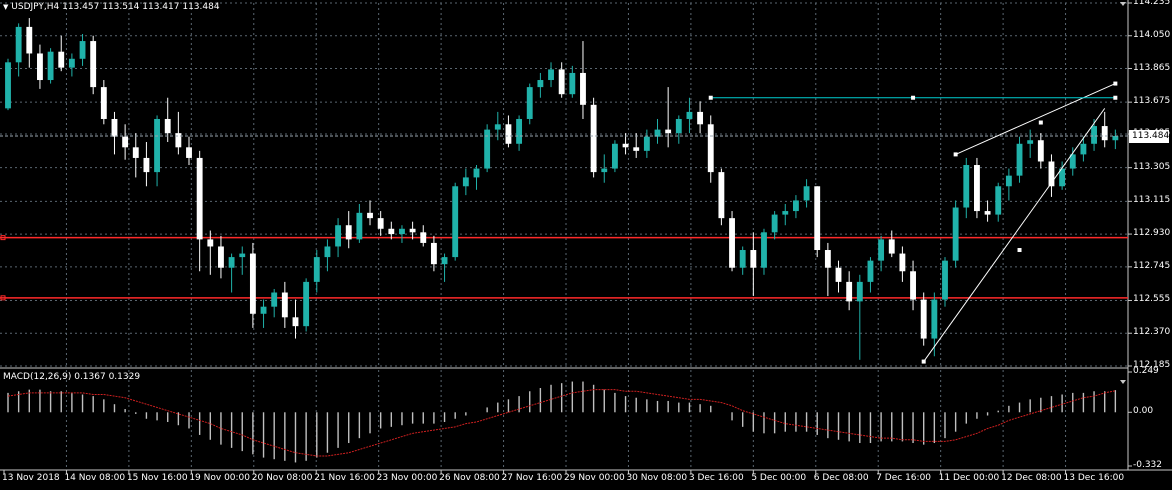 This screenshot has height=490, width=1172. Describe the element at coordinates (1152, 233) in the screenshot. I see `price-tick-label: 112.930` at that location.